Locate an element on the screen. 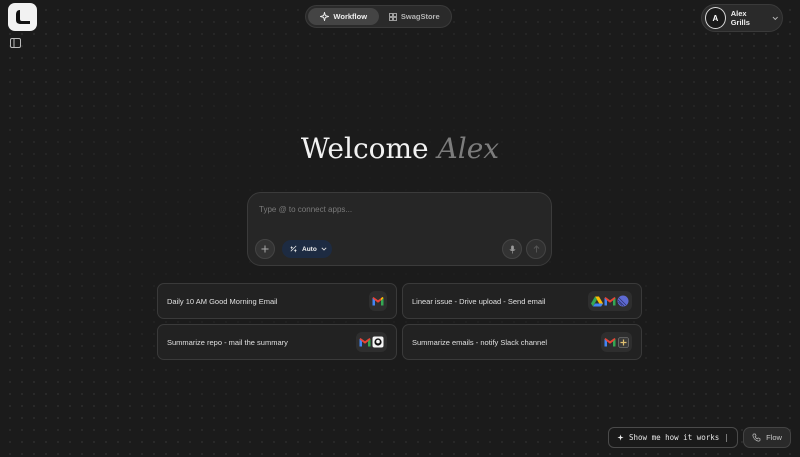 The image size is (800, 457). suggestion-label: Summarize repo - mail the summary is located at coordinates (227, 342).